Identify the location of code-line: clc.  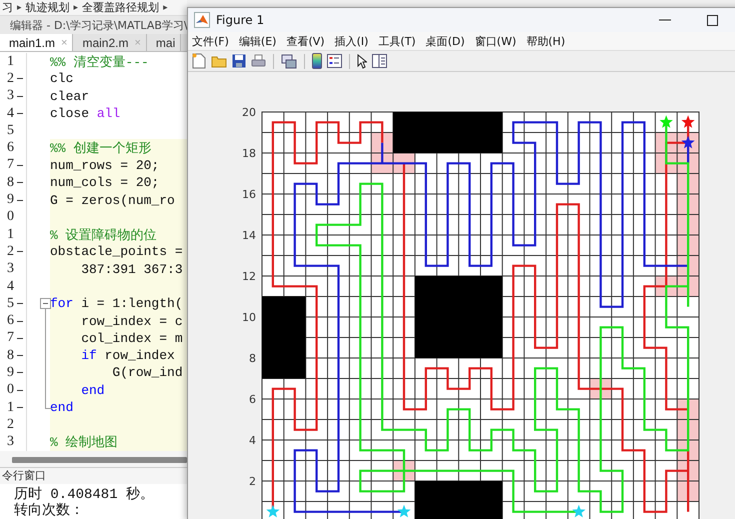
(62, 78).